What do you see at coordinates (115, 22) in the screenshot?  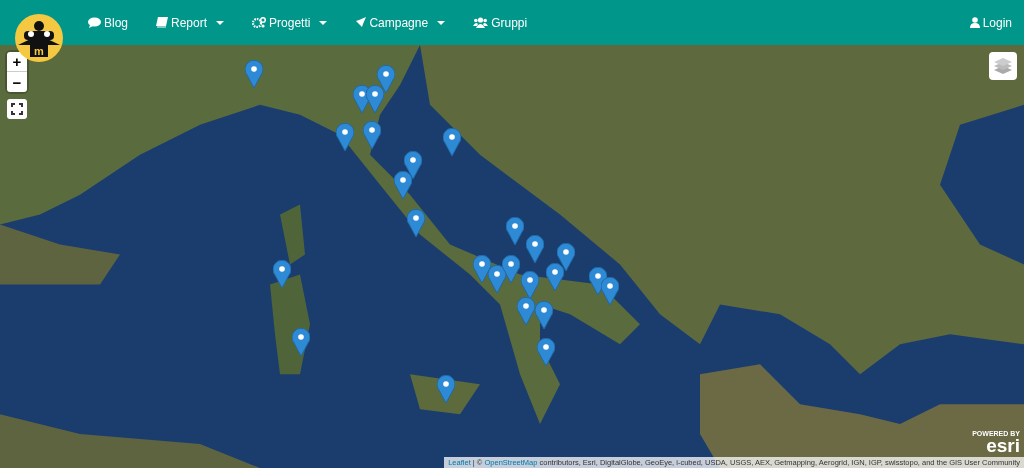 I see `nav-link: Blog` at bounding box center [115, 22].